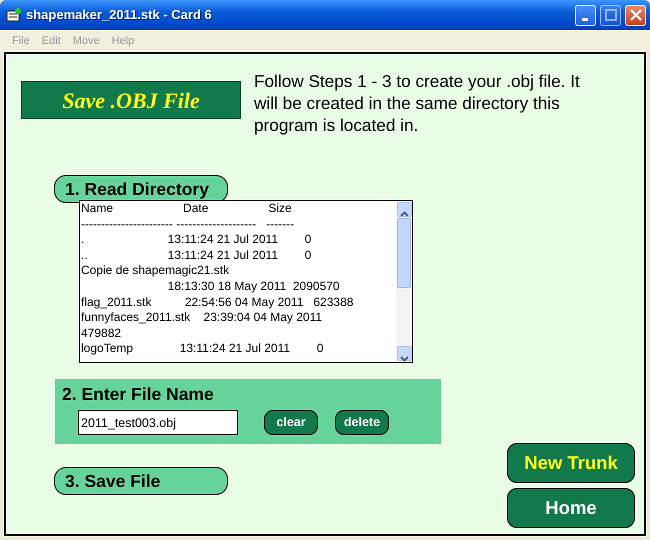  I want to click on list-line: funnyfaces_2011.stk 23:39:04 04 May 2011, so click(202, 318).